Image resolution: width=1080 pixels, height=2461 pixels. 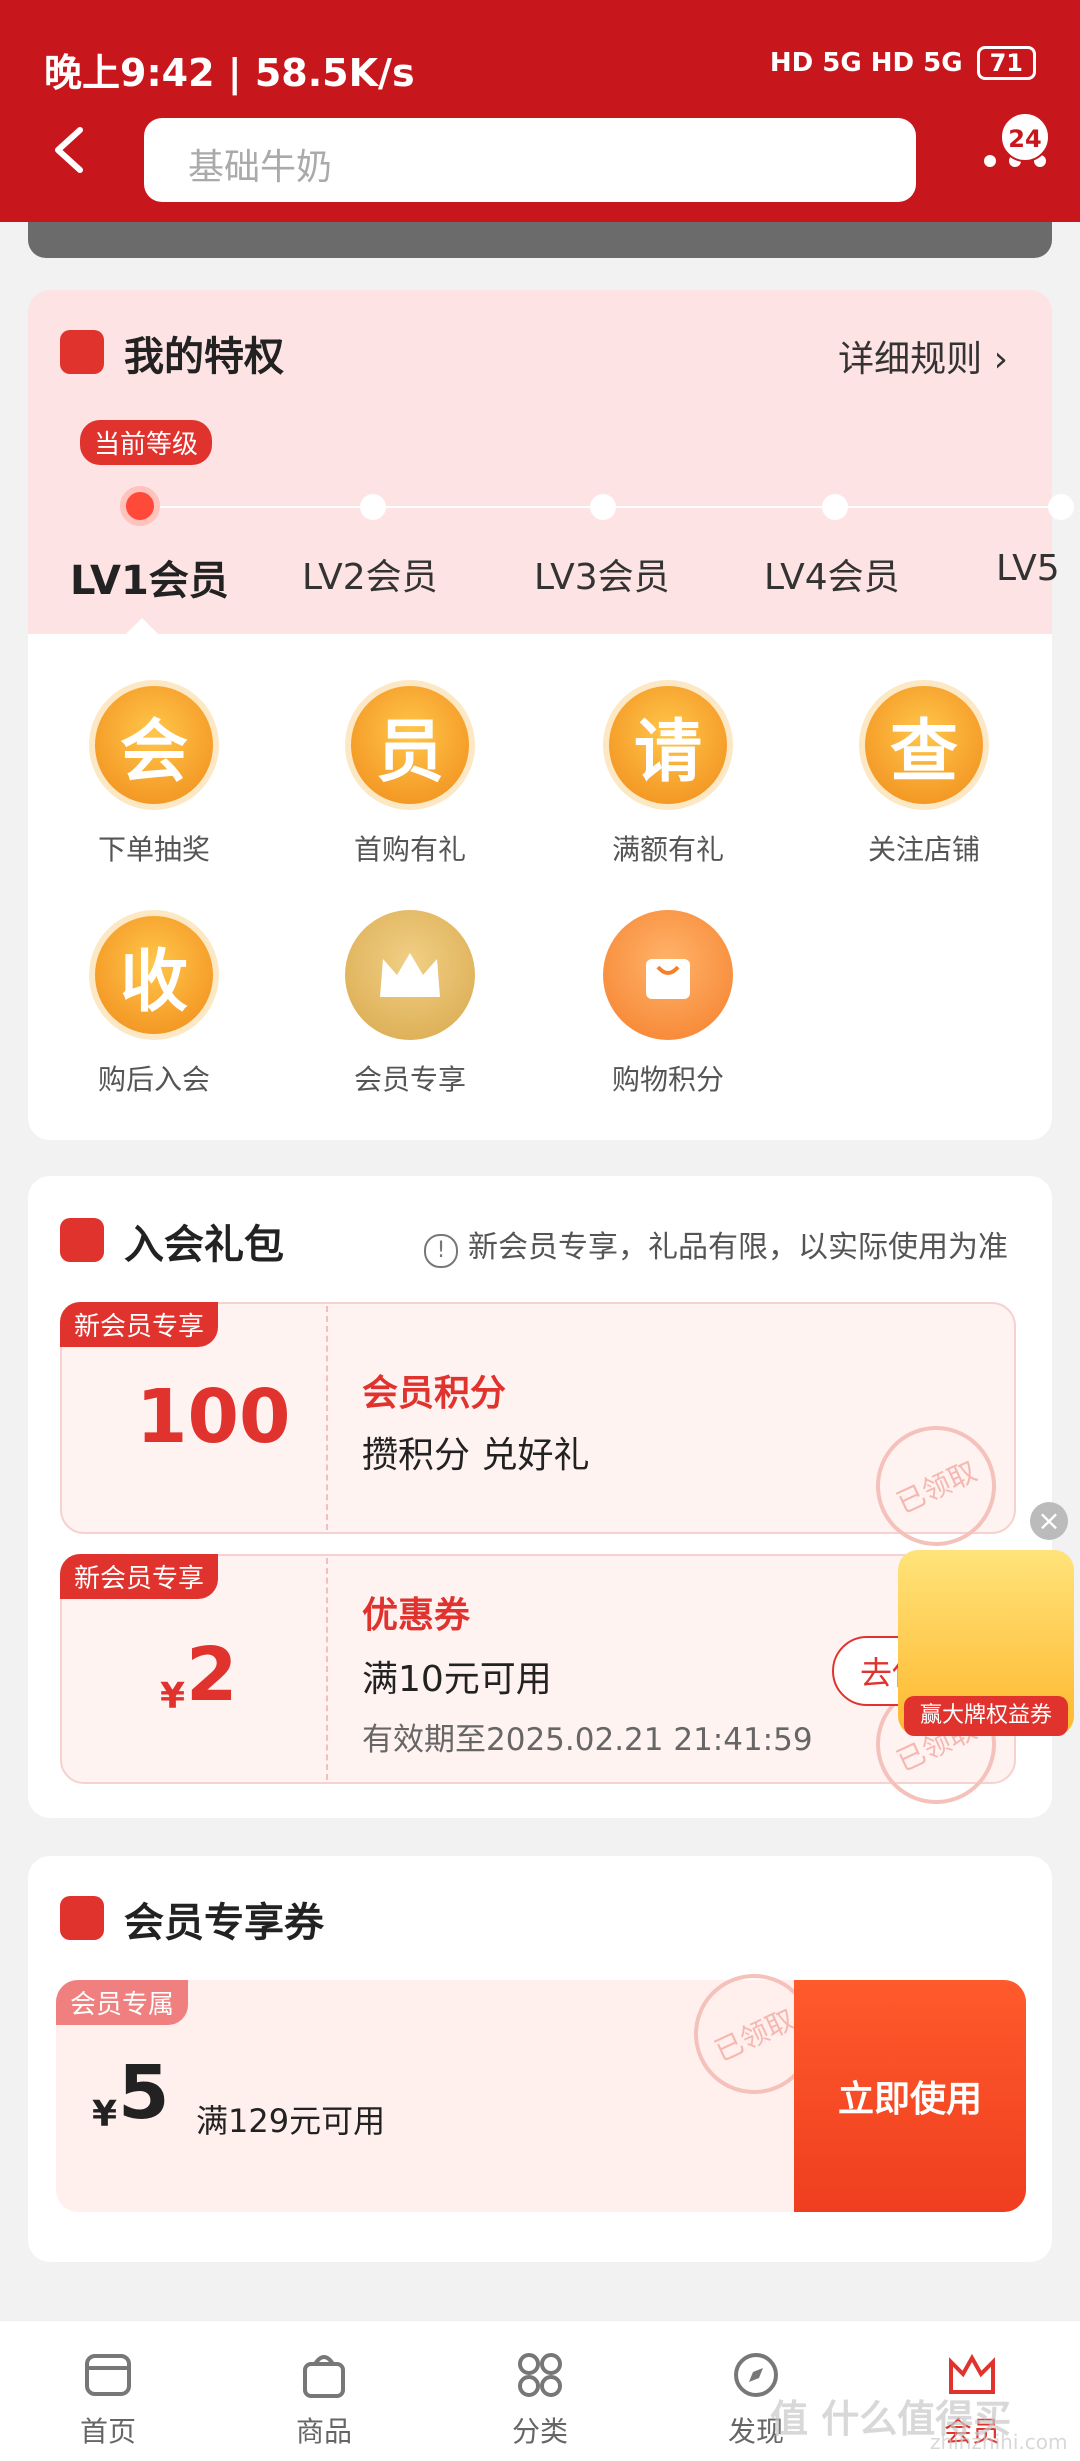 I want to click on privilege-title: 我的特权, so click(x=204, y=357).